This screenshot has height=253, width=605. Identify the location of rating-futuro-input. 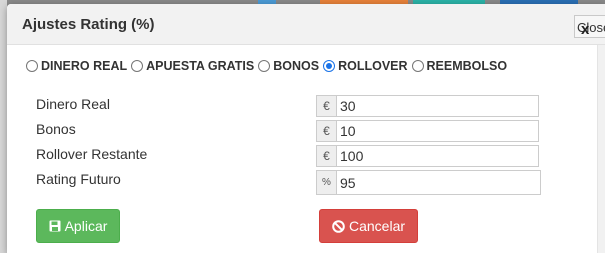
(438, 182).